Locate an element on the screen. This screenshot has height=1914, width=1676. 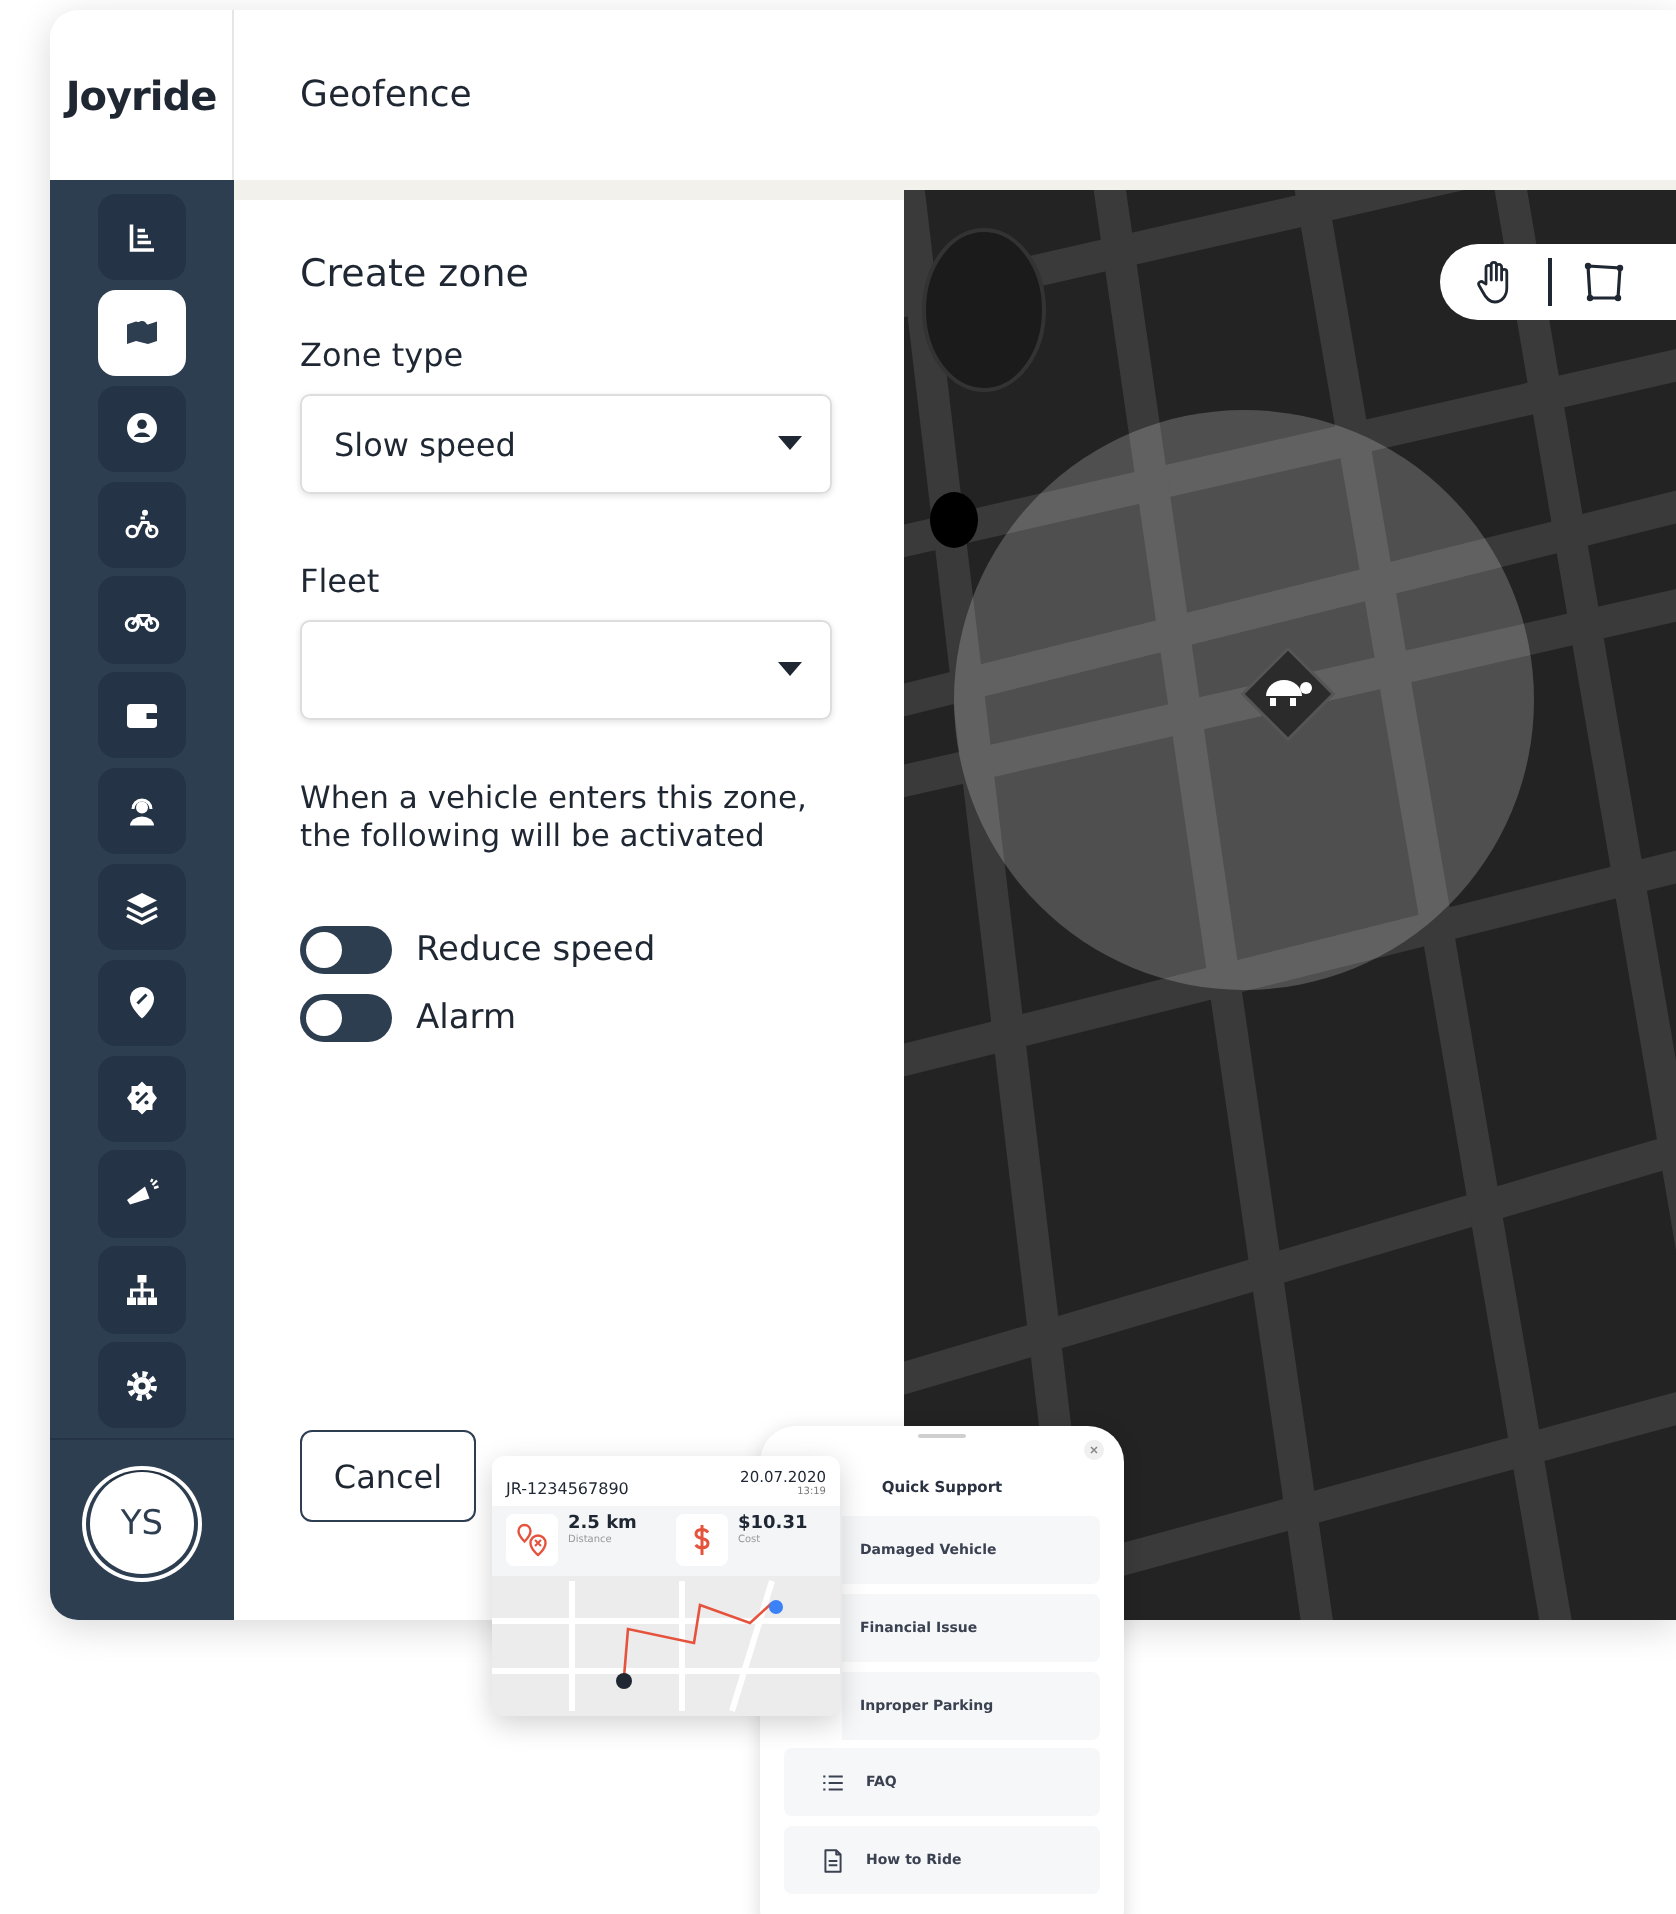
toggle-label: Alarm is located at coordinates (466, 1017).